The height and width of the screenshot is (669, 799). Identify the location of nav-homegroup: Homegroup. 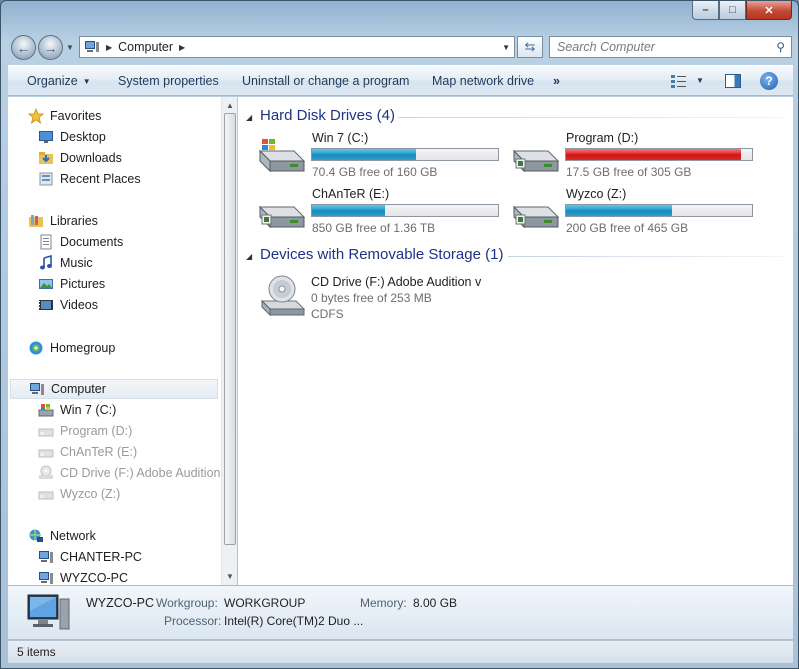
(71, 348).